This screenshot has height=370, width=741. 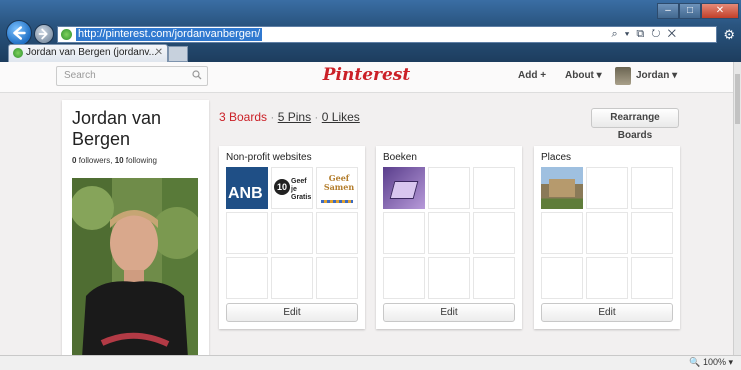 What do you see at coordinates (337, 201) in the screenshot?
I see `pin-thumbnail-stripe` at bounding box center [337, 201].